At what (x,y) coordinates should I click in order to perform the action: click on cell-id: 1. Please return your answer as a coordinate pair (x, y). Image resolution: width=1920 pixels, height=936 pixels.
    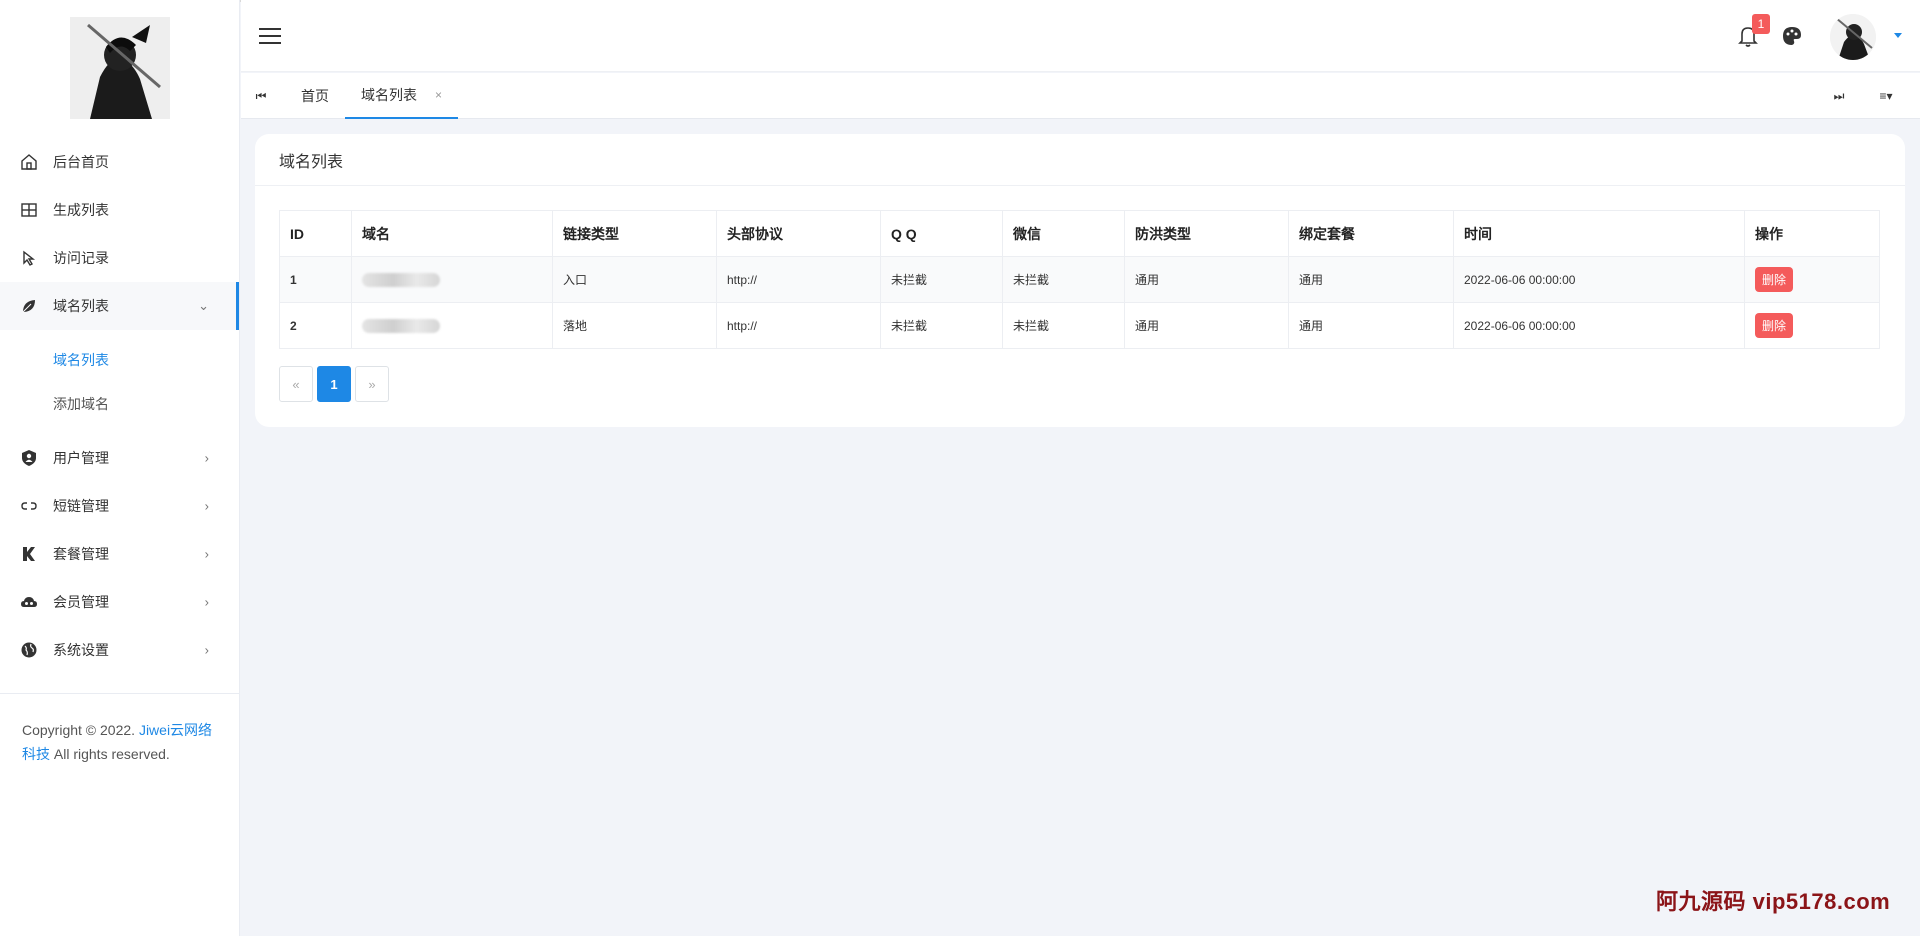
    Looking at the image, I should click on (315, 279).